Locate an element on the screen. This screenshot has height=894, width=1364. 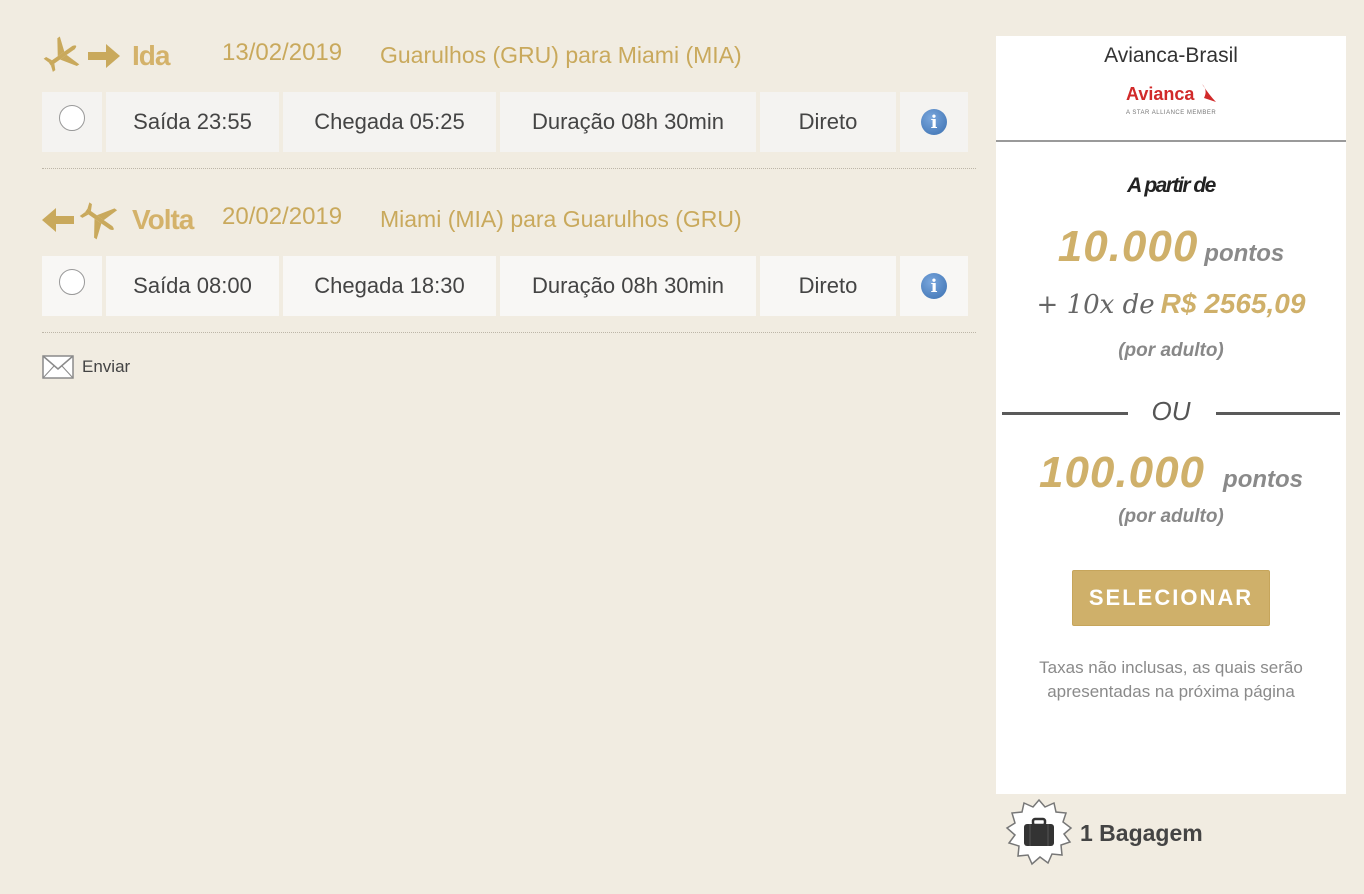
baggage-badge: 1 Bagagem is located at coordinates (1103, 833).